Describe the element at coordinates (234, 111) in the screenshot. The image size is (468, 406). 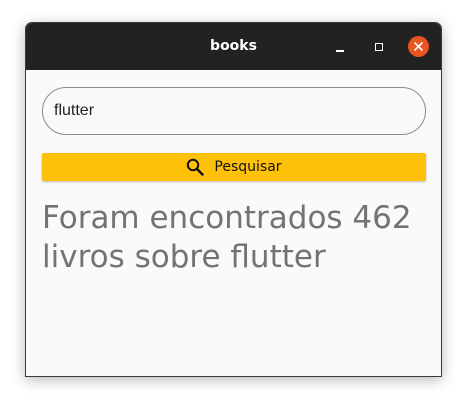
I see `search-input` at that location.